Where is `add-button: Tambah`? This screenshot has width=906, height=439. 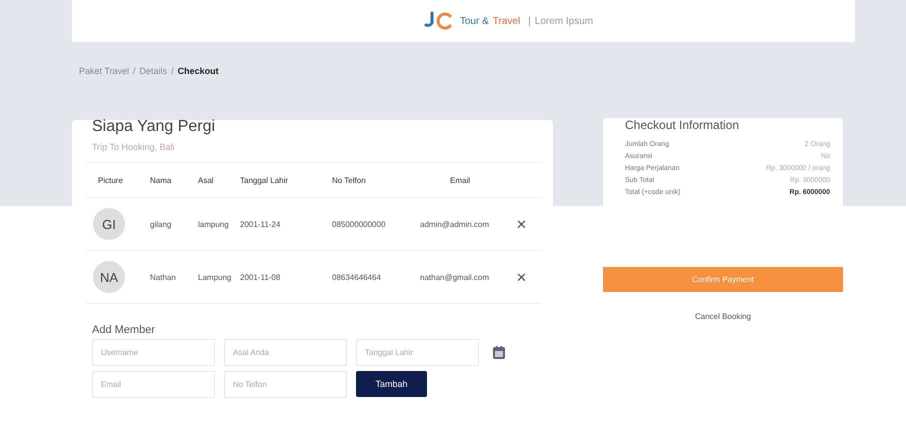 add-button: Tambah is located at coordinates (391, 384).